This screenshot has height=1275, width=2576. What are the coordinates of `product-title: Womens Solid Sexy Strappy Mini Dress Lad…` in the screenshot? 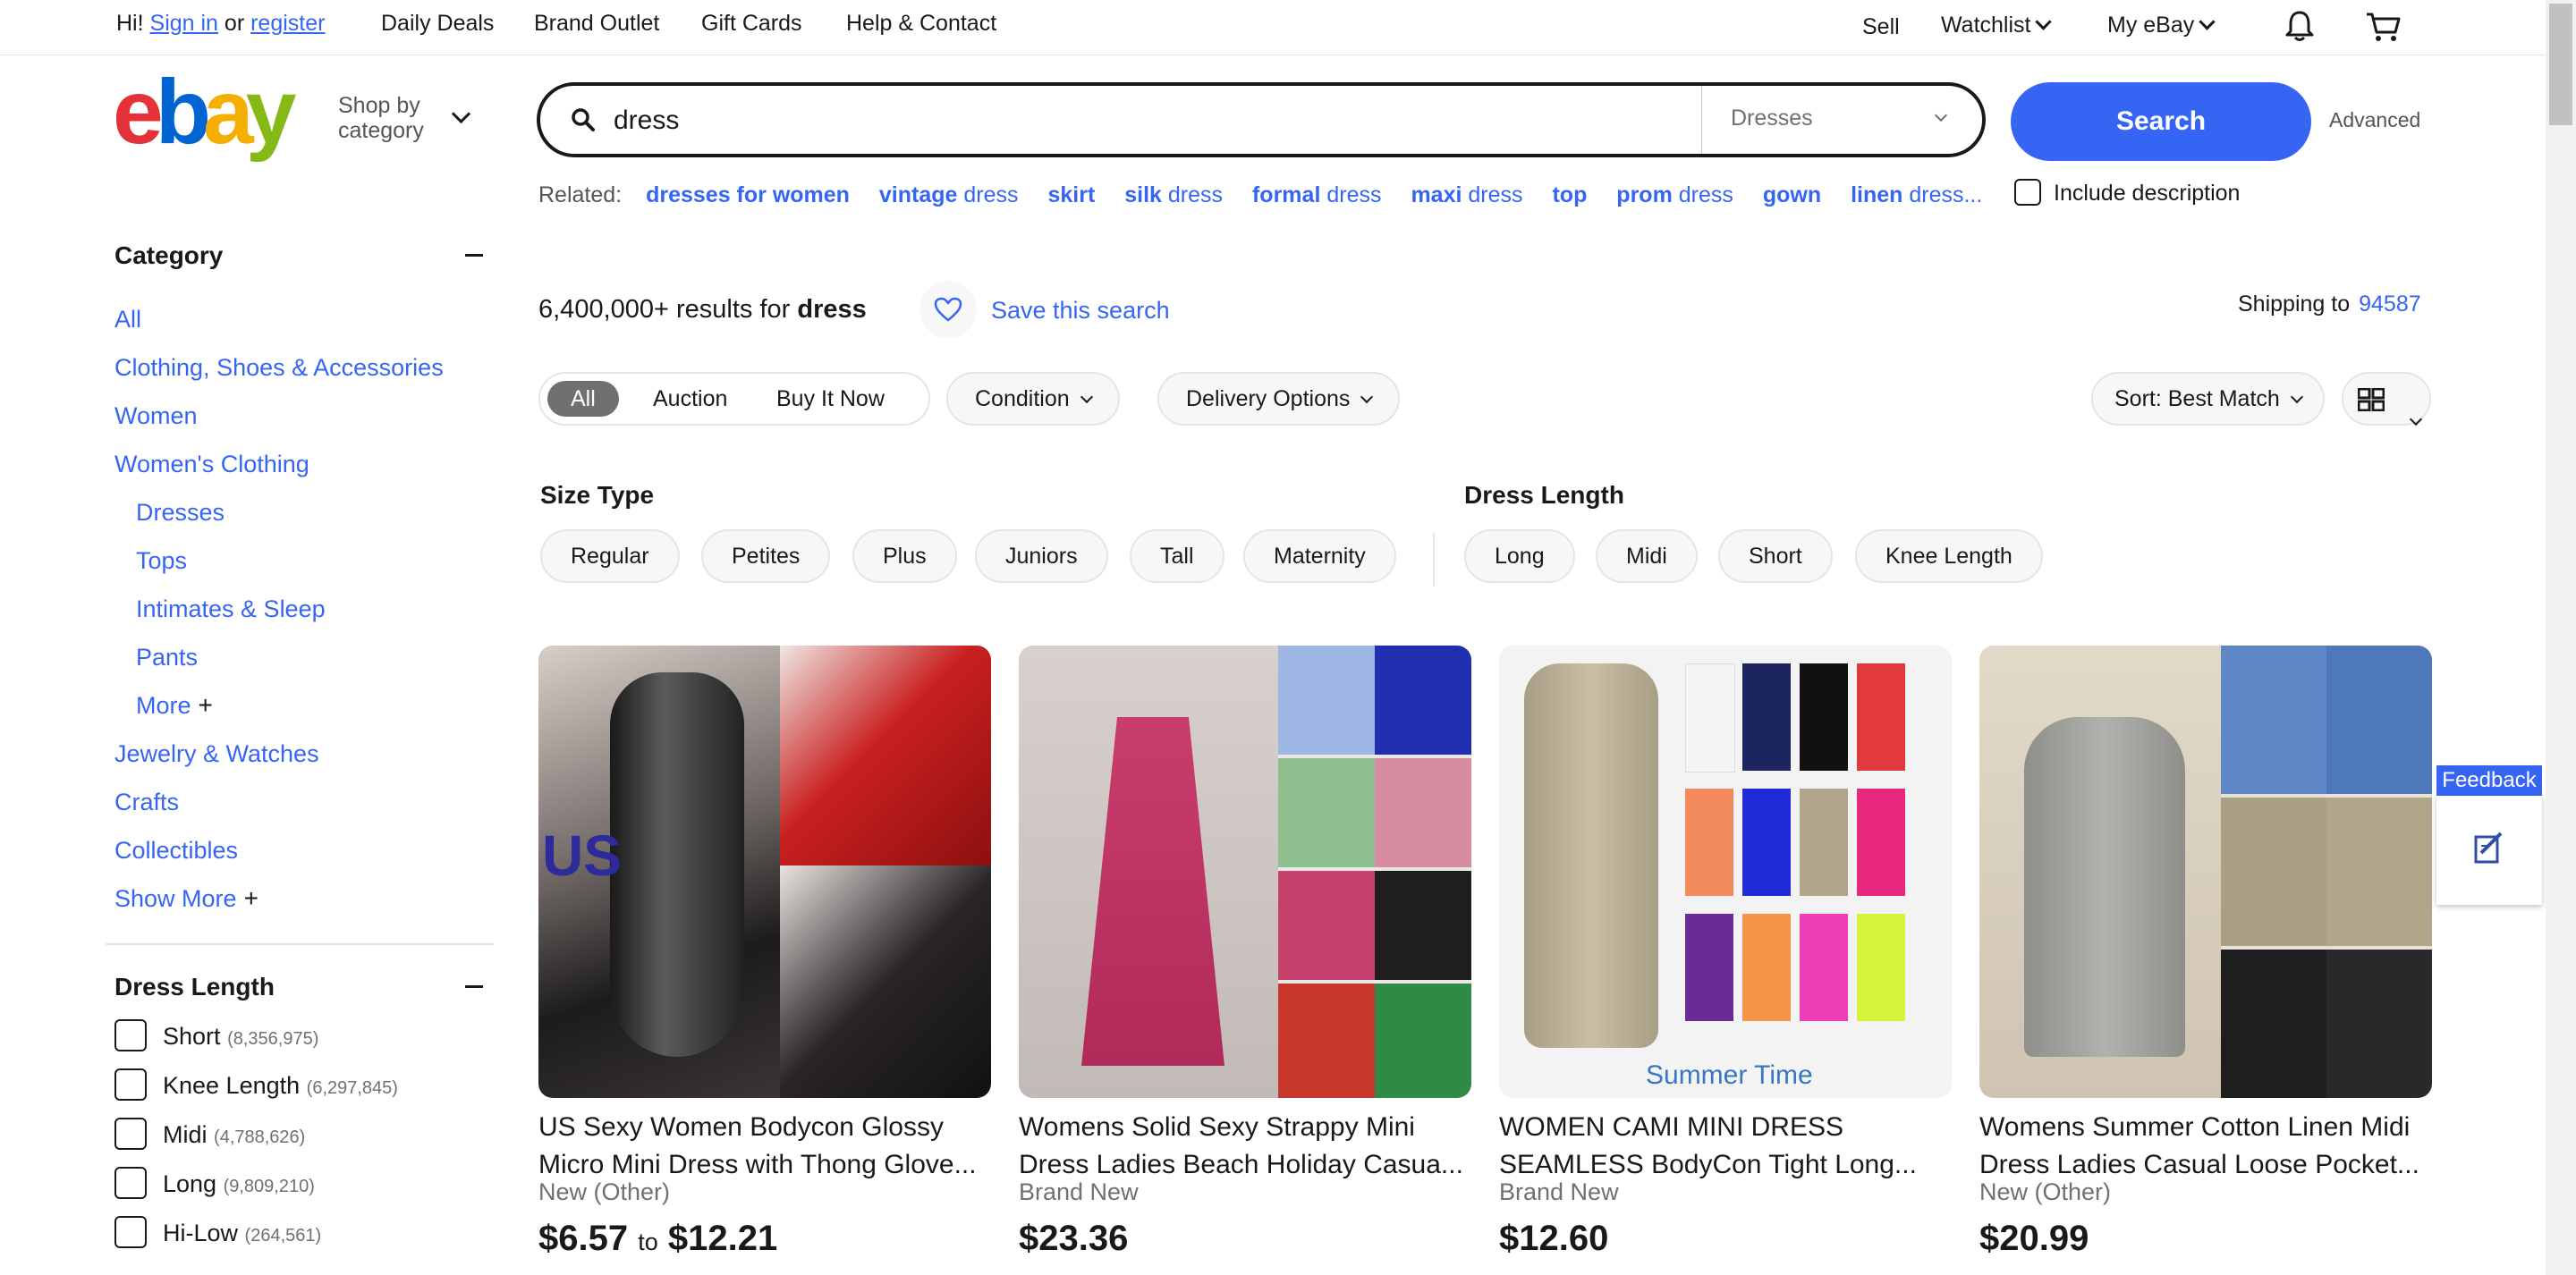 It's located at (1245, 1146).